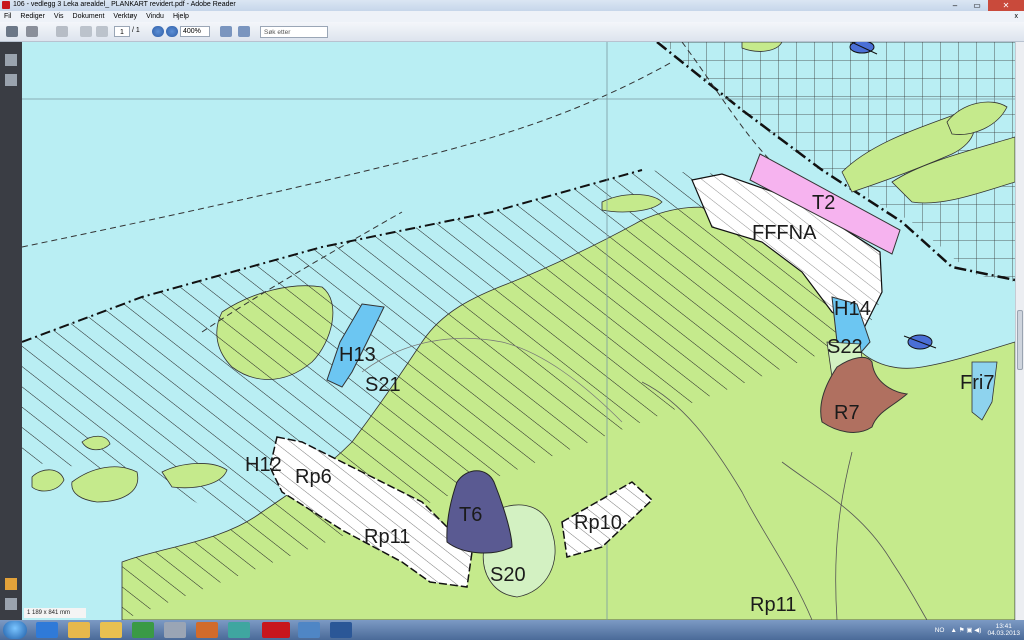 This screenshot has width=1024, height=640. Describe the element at coordinates (357, 355) in the screenshot. I see `label-h13: H13` at that location.